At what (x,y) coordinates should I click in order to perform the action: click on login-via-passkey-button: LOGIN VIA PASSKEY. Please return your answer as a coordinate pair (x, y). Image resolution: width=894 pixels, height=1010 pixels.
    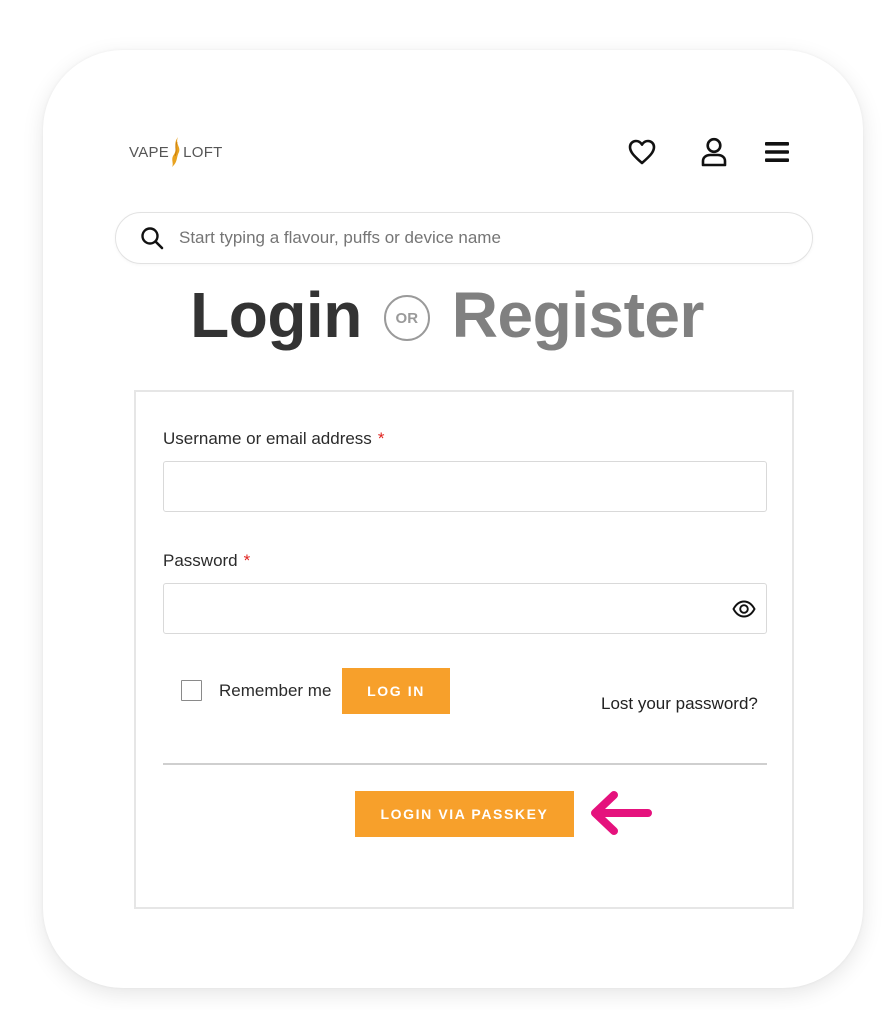
    Looking at the image, I should click on (464, 814).